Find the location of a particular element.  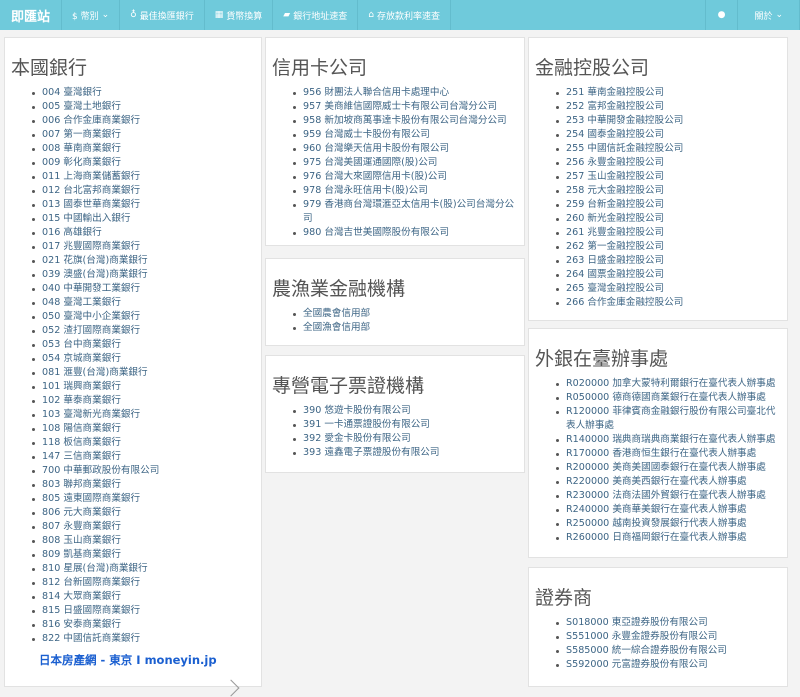

list-item: R140000 瑞典商瑞典商業銀行在臺代表人辦事處 is located at coordinates (667, 440).